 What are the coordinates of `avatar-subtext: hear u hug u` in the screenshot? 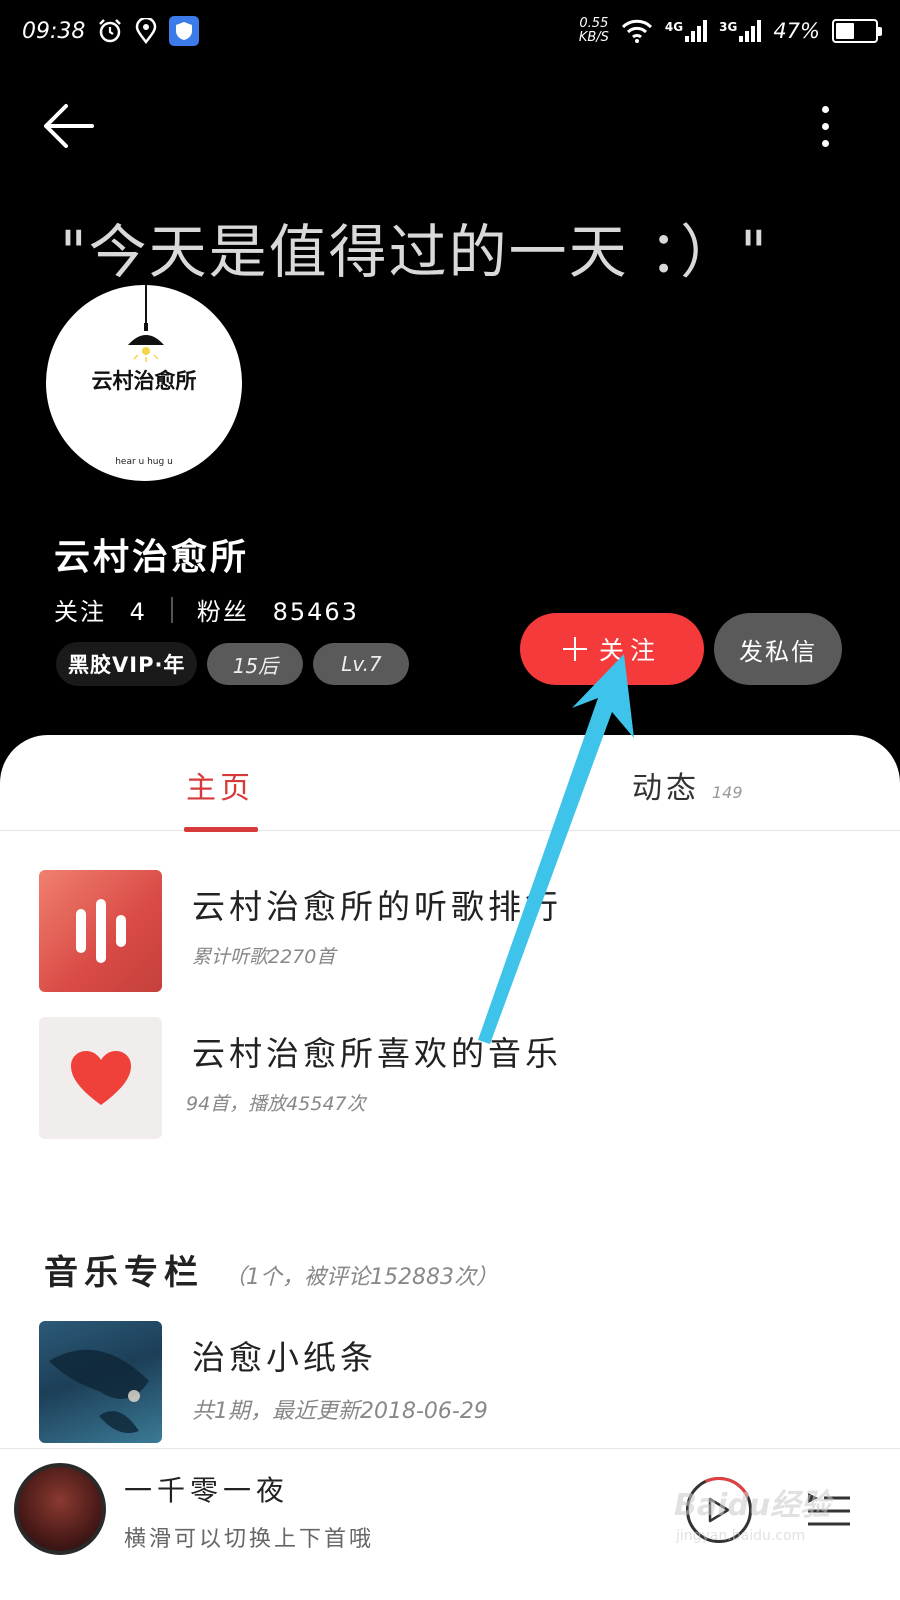 It's located at (144, 462).